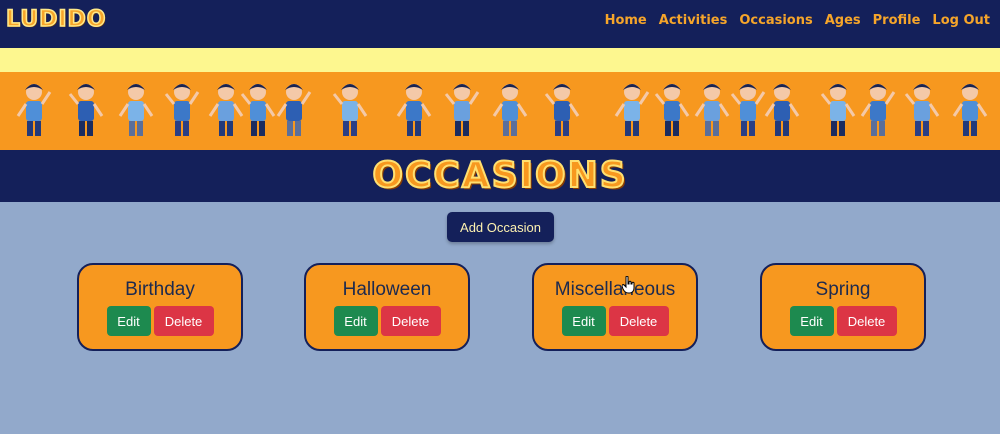  I want to click on page-title: OCCASIONS, so click(499, 175).